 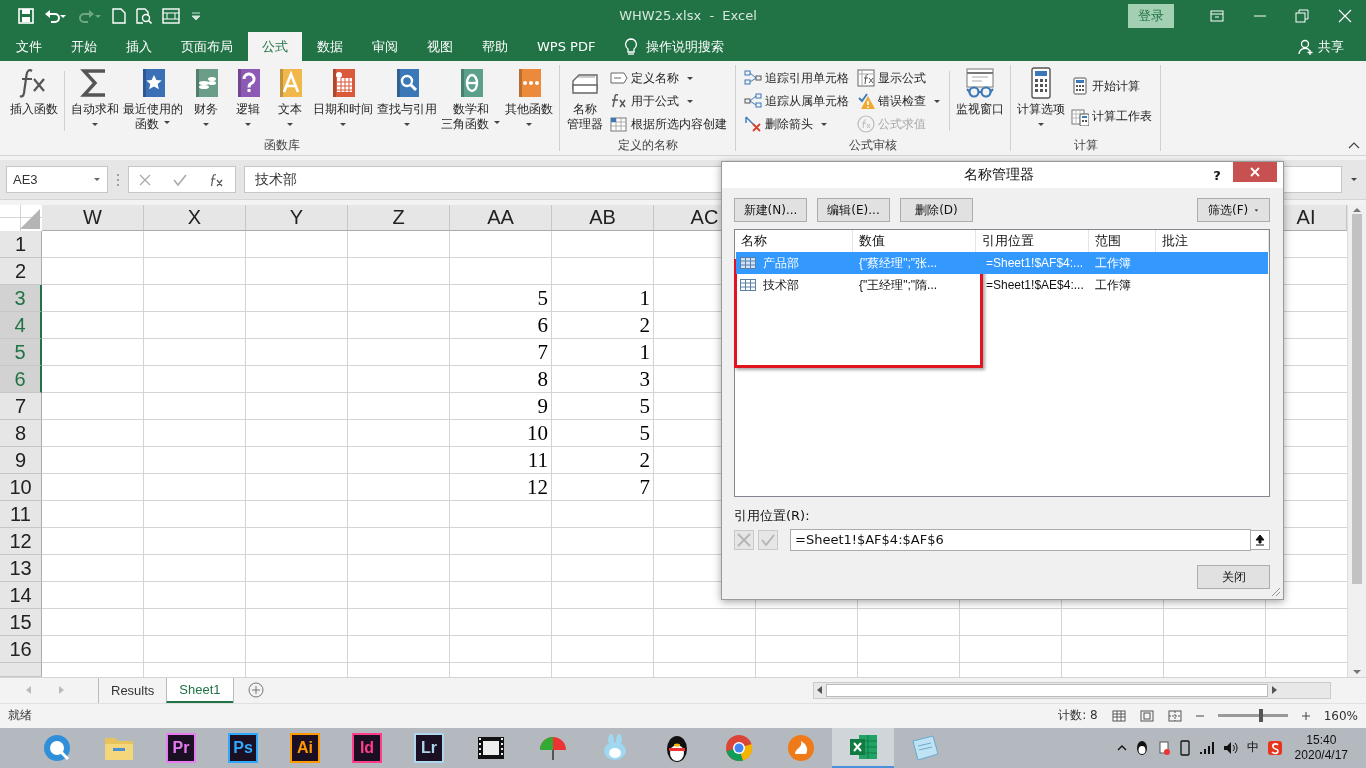 I want to click on ribbon-button: 开始计算, so click(x=1111, y=86).